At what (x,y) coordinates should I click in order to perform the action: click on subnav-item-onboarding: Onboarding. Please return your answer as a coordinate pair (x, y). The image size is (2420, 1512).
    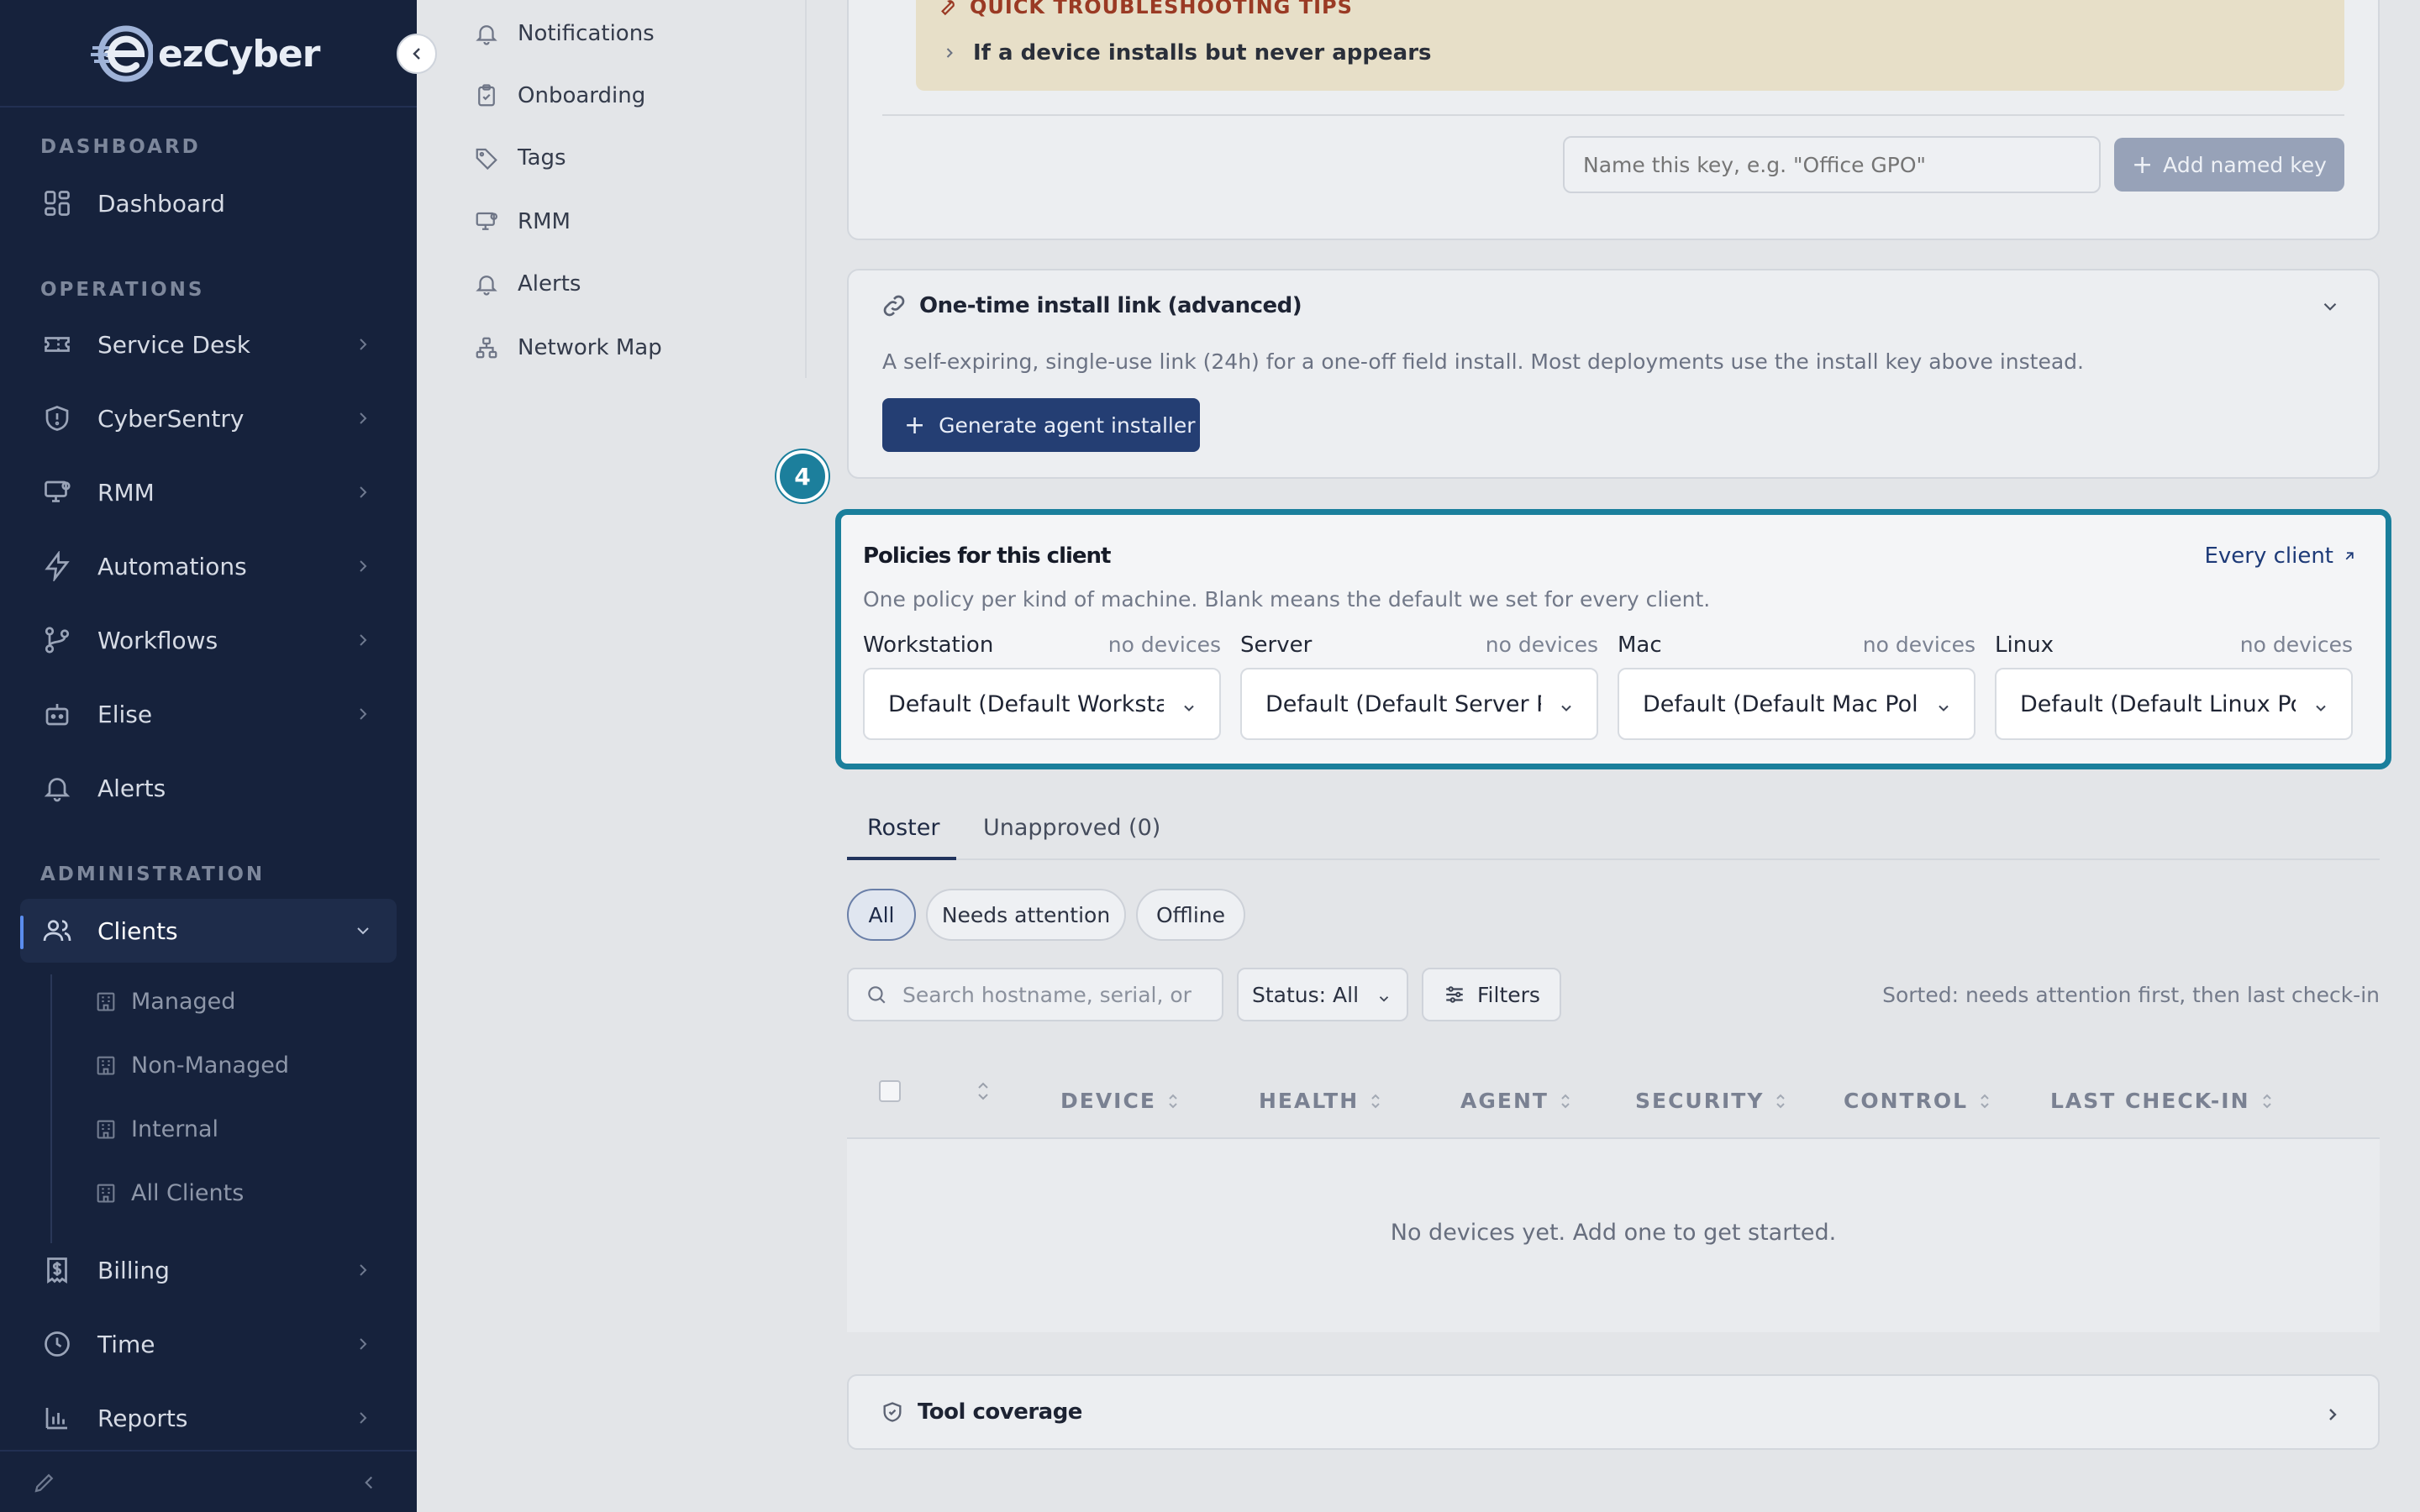
    Looking at the image, I should click on (558, 96).